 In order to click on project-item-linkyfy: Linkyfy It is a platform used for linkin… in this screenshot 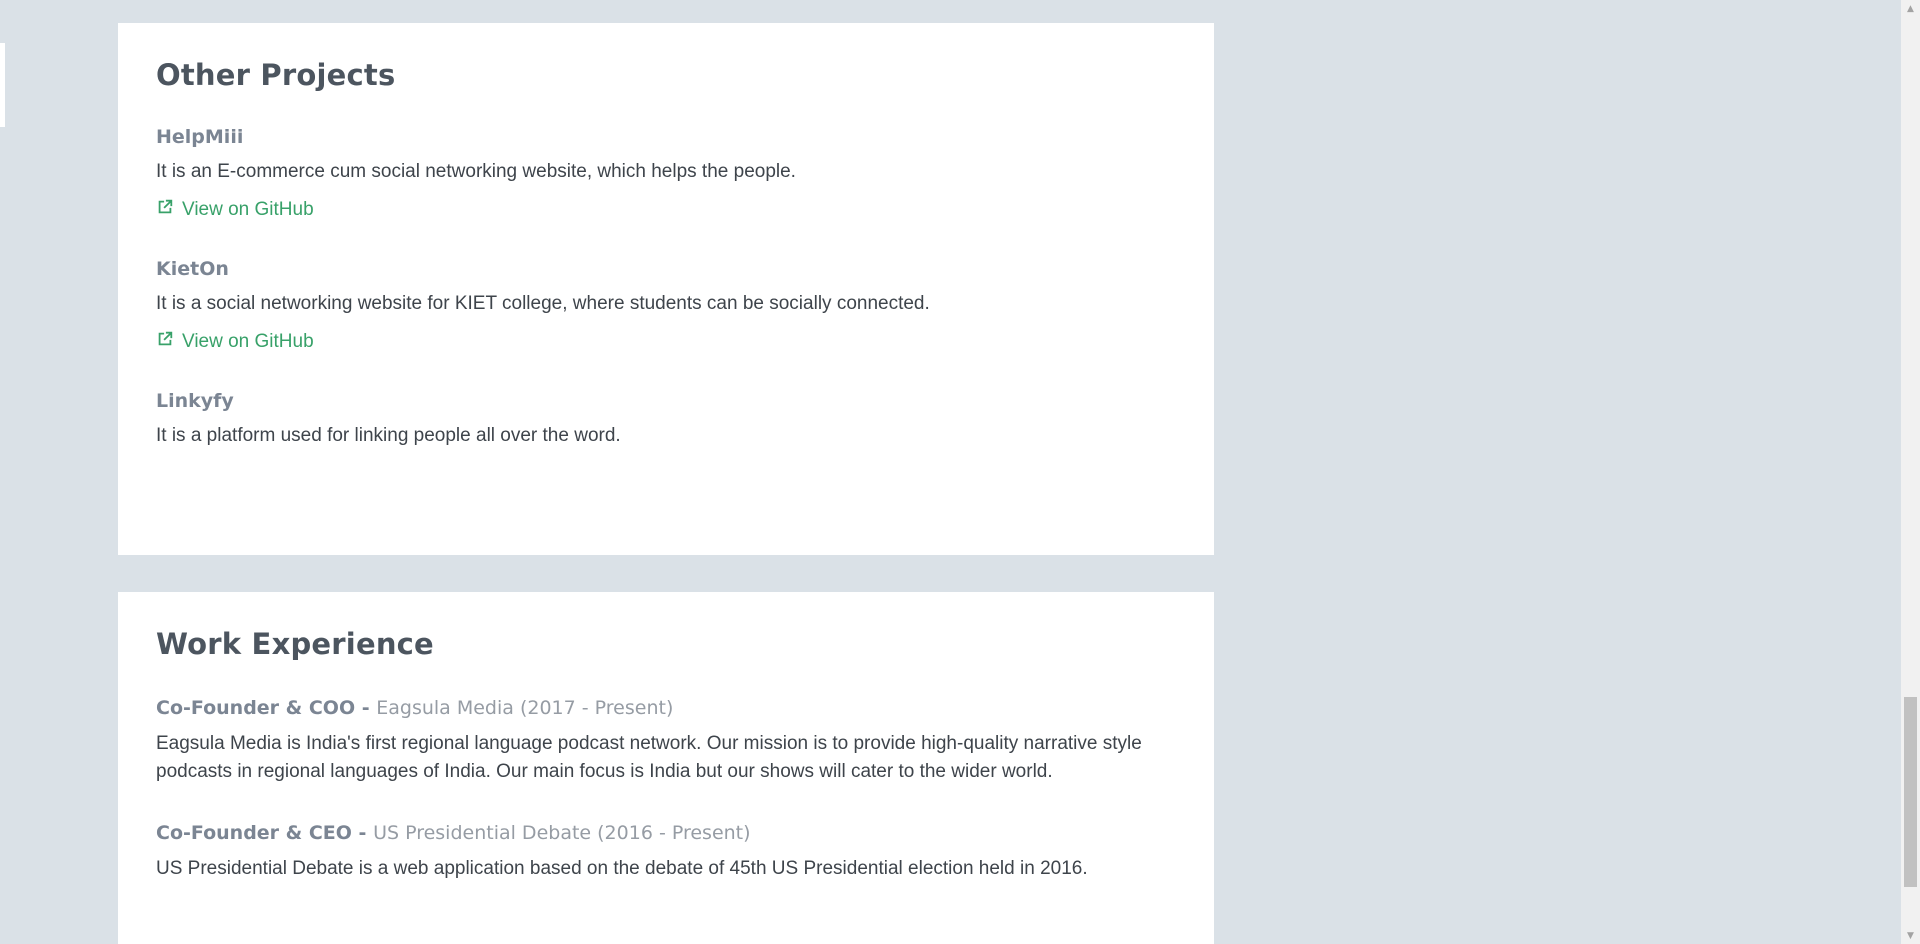, I will do `click(666, 420)`.